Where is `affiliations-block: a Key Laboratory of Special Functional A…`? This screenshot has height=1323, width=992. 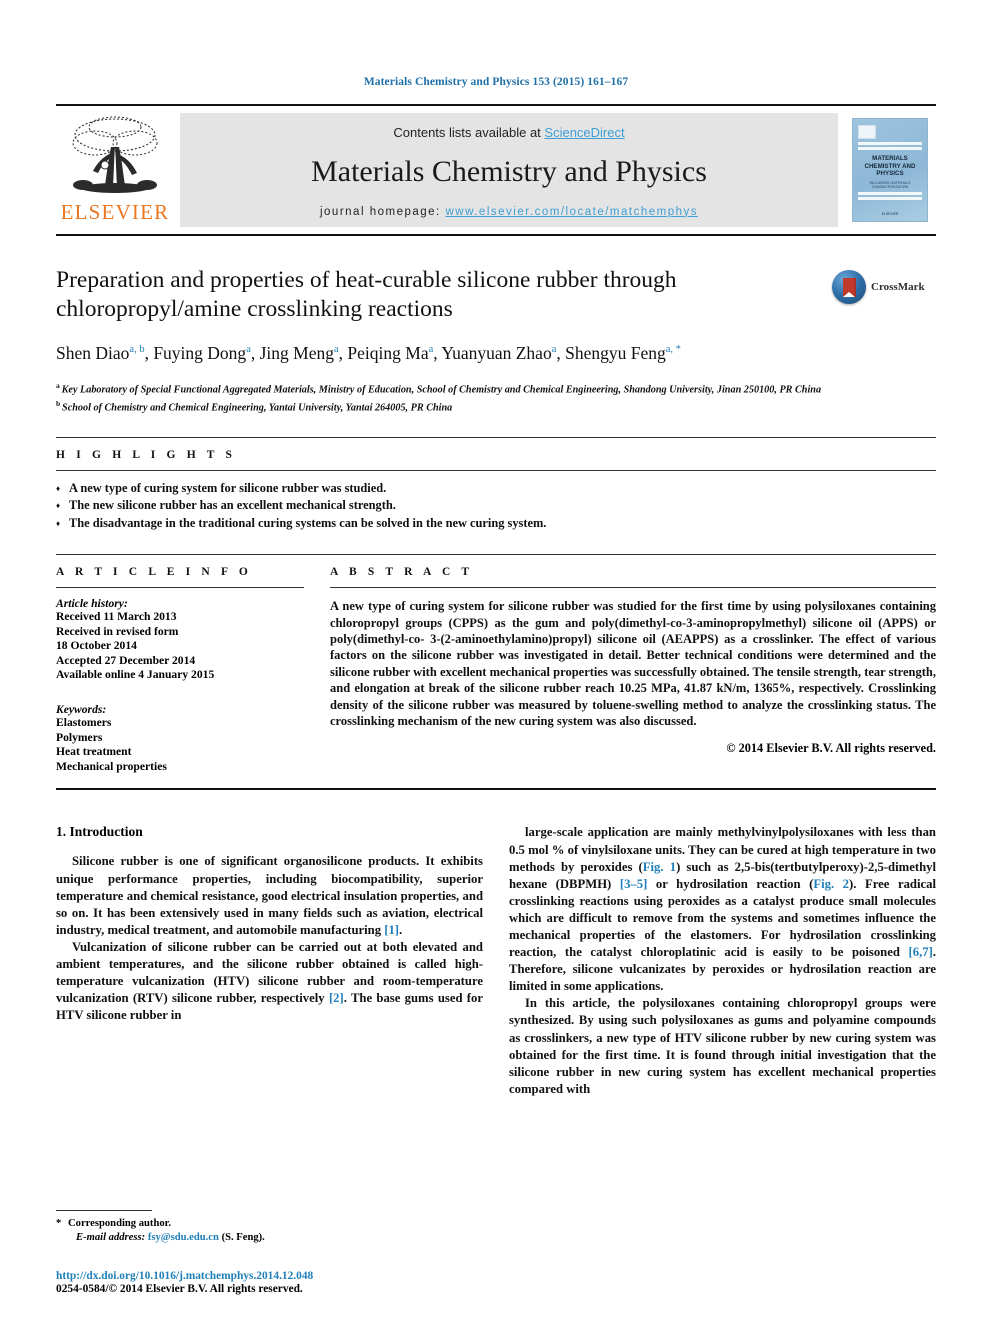
affiliations-block: a Key Laboratory of Special Functional A… is located at coordinates (496, 397).